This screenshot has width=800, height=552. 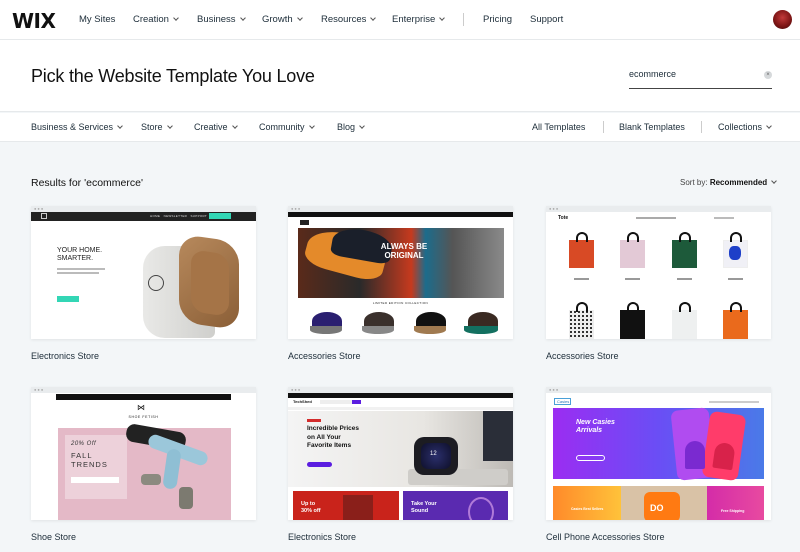 What do you see at coordinates (89, 460) in the screenshot?
I see `preview-headline: FALL TRENDS` at bounding box center [89, 460].